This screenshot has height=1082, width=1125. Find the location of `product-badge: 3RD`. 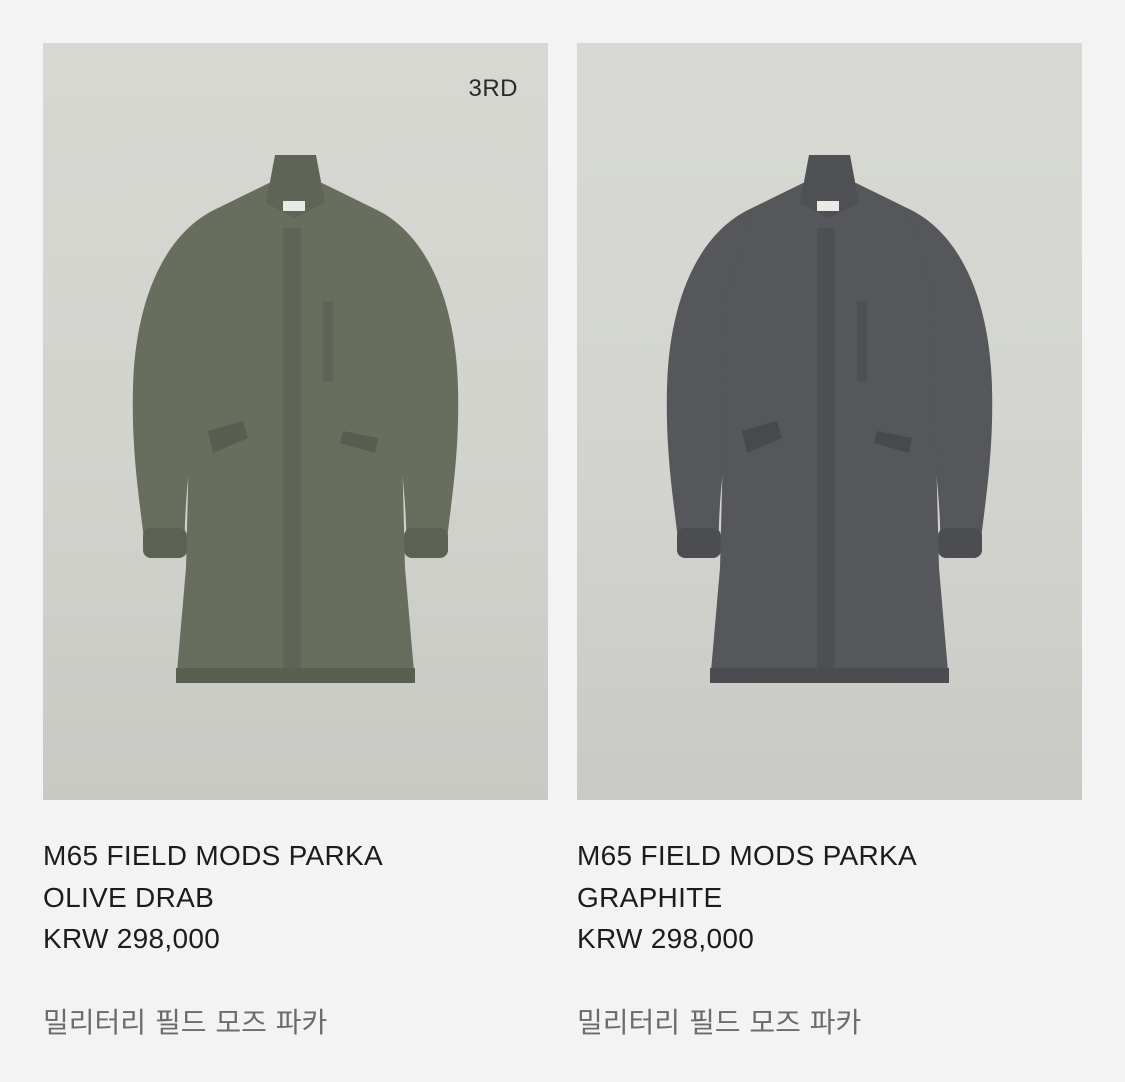

product-badge: 3RD is located at coordinates (493, 88).